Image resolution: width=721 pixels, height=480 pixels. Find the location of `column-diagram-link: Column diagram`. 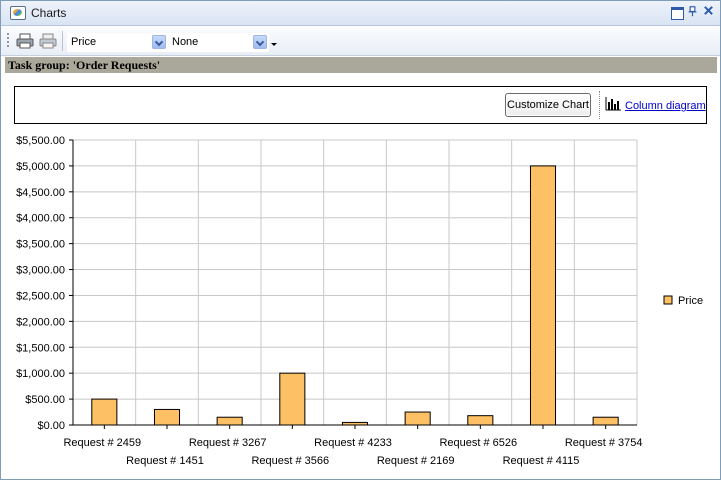

column-diagram-link: Column diagram is located at coordinates (665, 106).